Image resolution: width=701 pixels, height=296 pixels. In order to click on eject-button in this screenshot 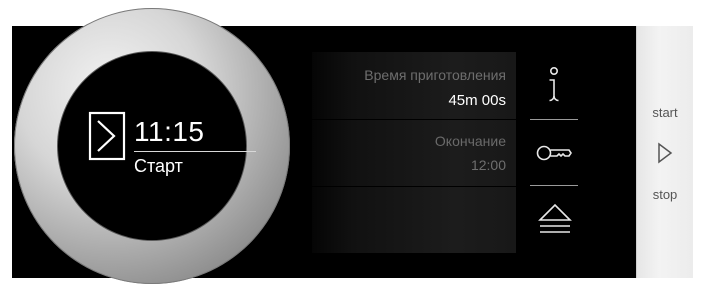, I will do `click(555, 218)`.